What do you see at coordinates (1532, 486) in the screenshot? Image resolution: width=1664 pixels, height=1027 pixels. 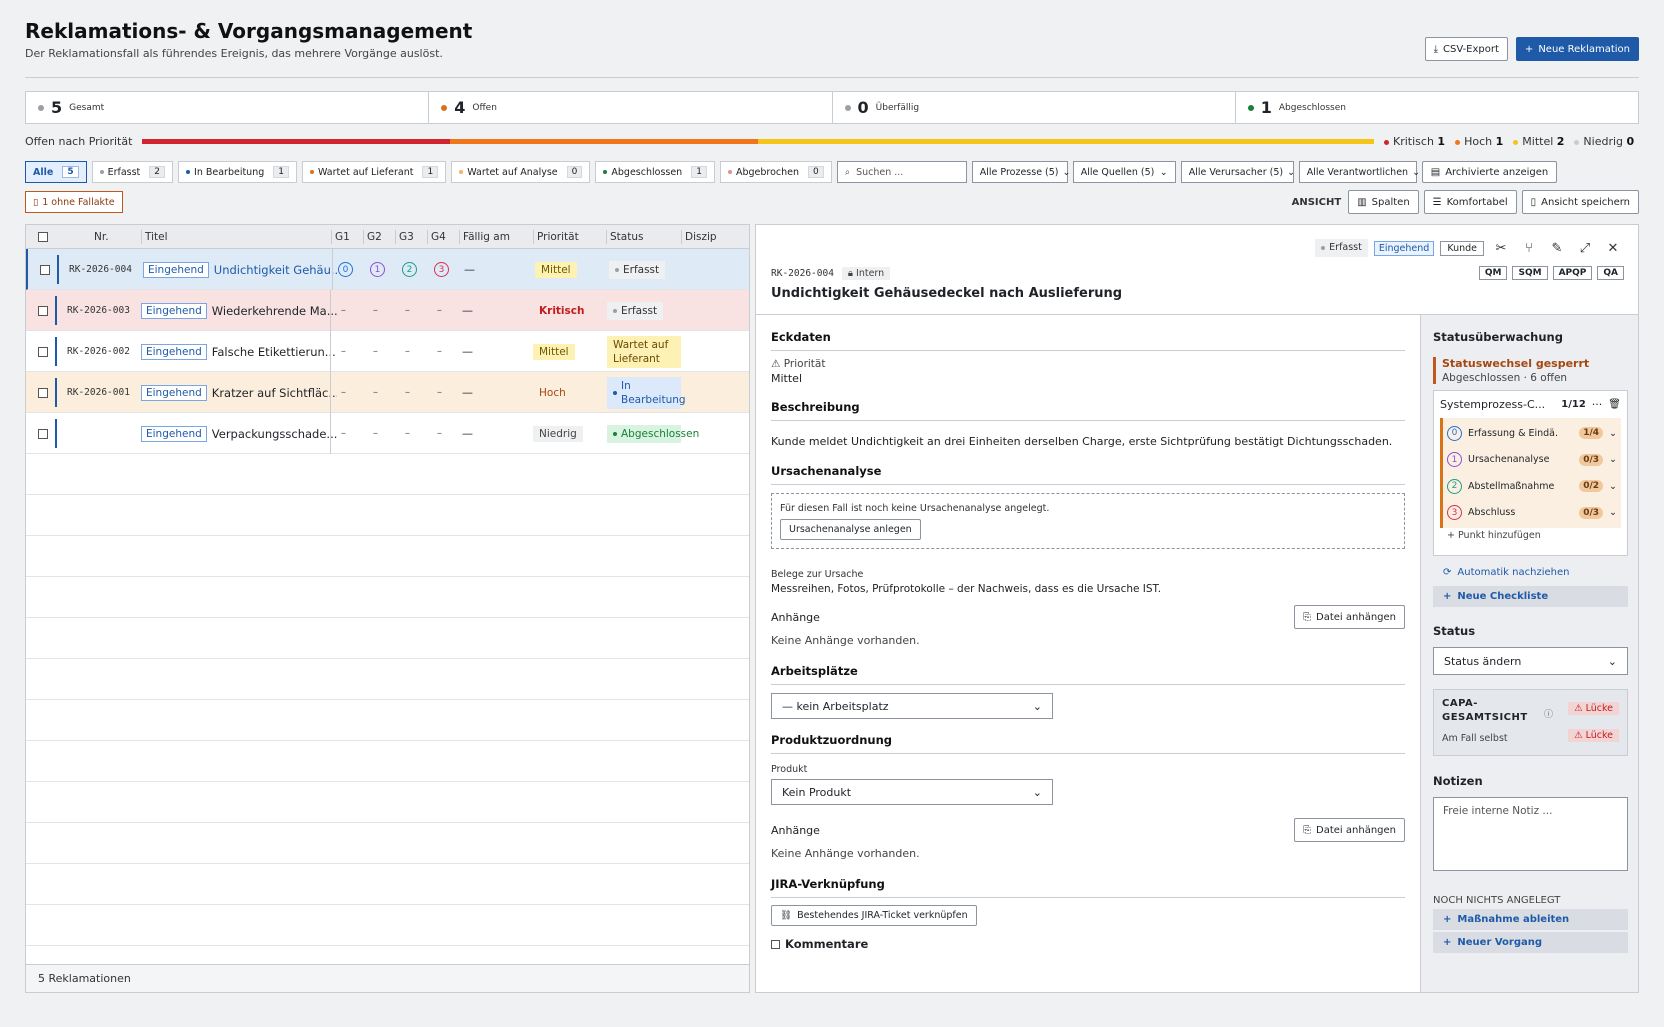 I see `checklist-item: 2 Abstellmaßnahme 0/2 ⌄` at bounding box center [1532, 486].